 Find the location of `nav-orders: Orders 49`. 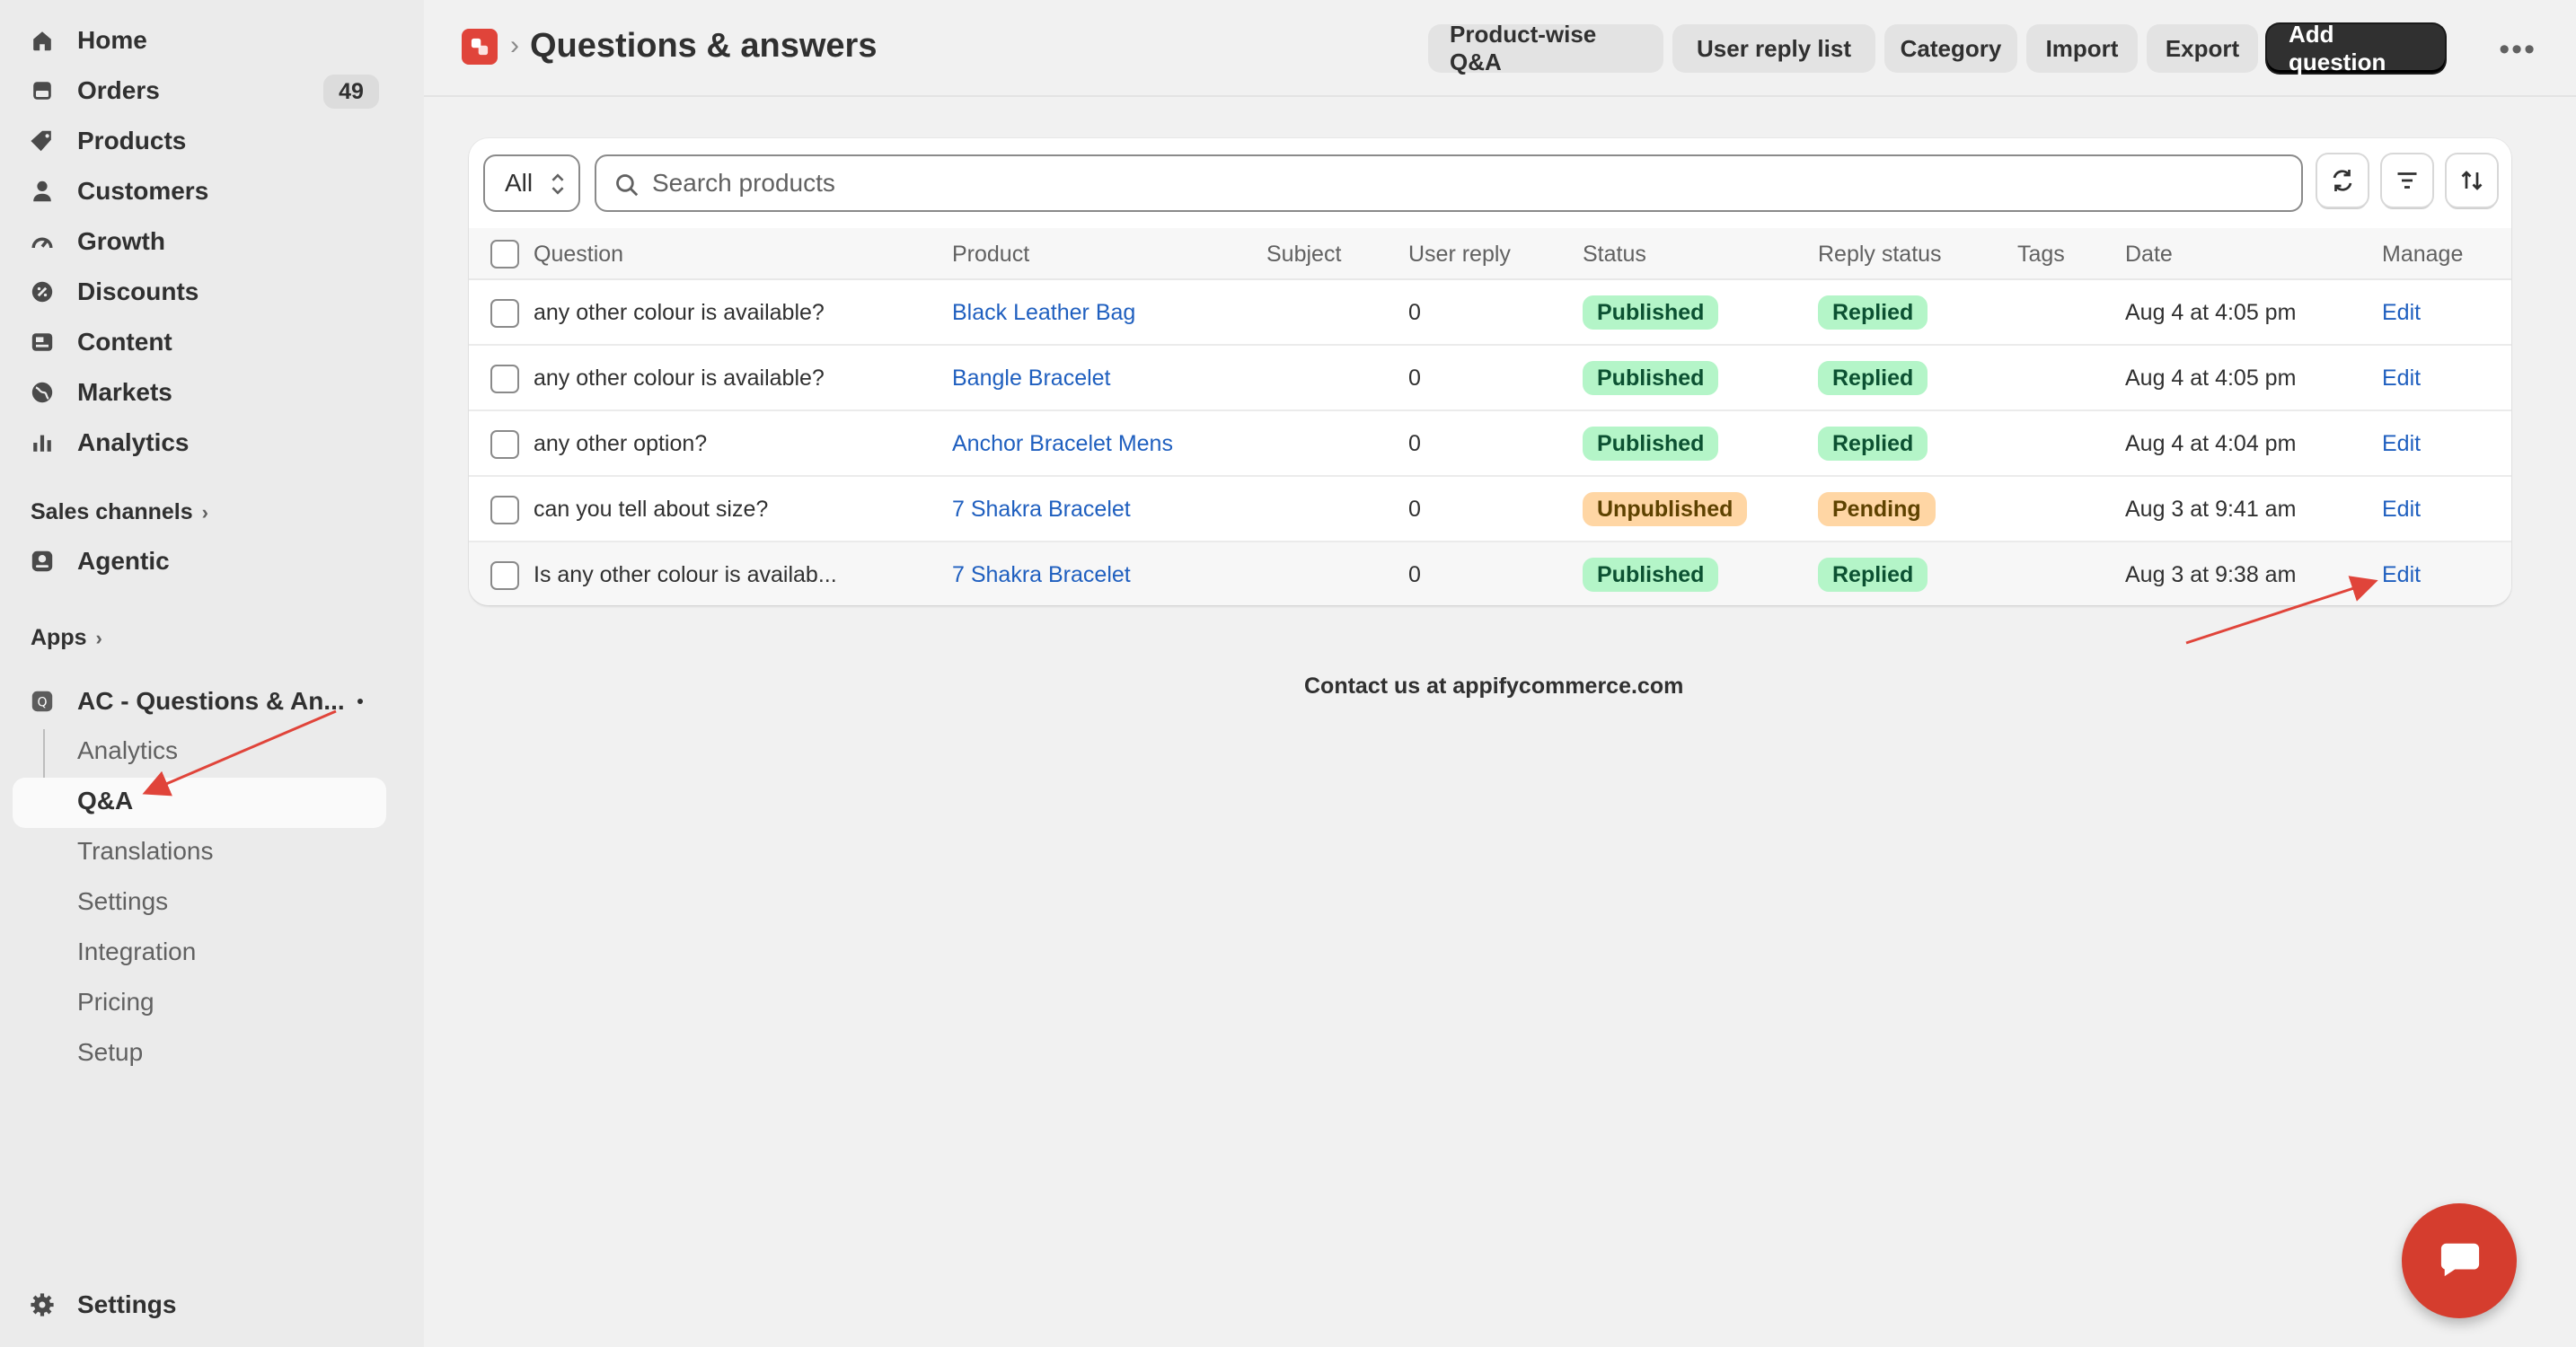

nav-orders: Orders 49 is located at coordinates (199, 90).